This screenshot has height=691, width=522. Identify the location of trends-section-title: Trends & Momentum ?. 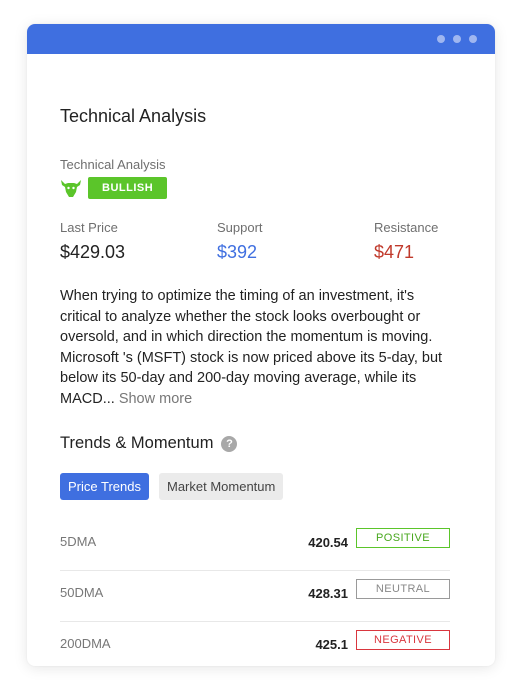
(149, 443).